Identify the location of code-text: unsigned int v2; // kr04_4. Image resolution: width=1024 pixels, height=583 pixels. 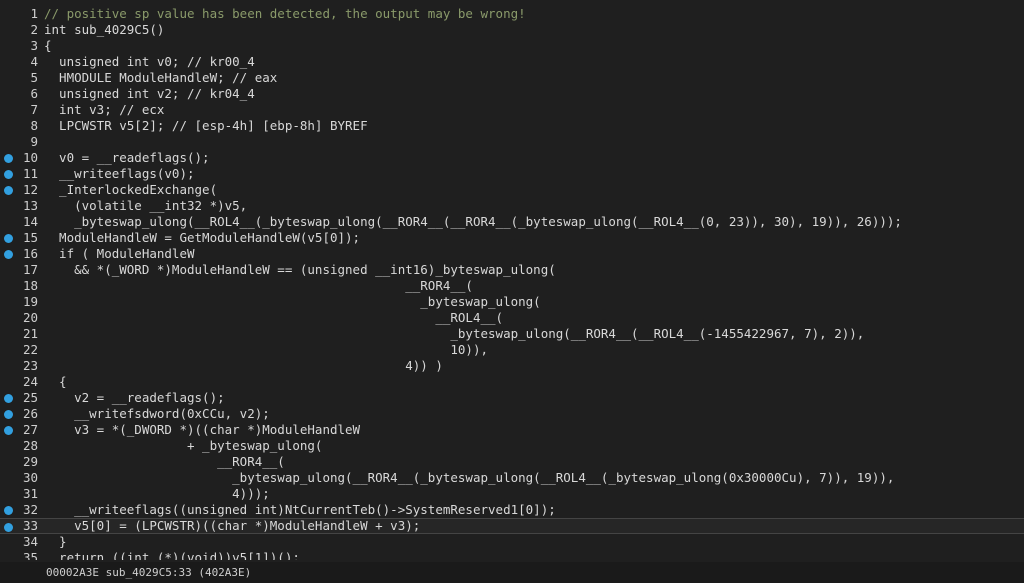
(149, 94).